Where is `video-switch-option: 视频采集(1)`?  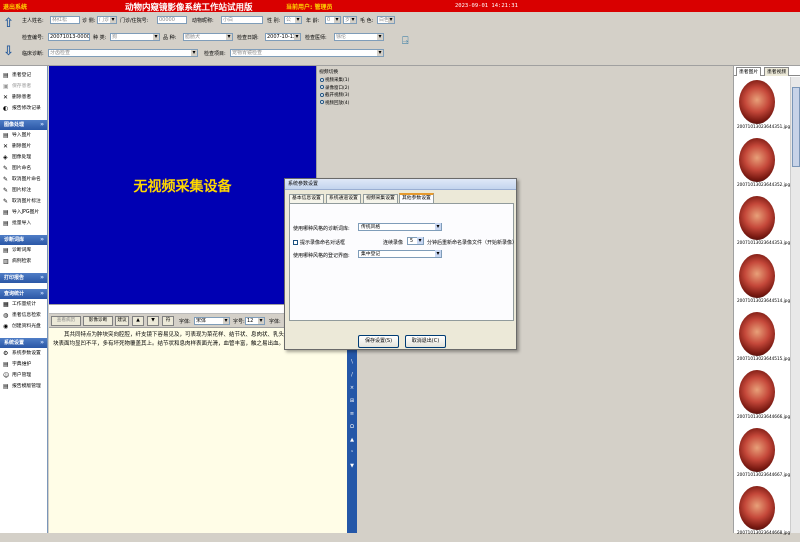
video-switch-option: 视频采集(1) is located at coordinates (337, 81).